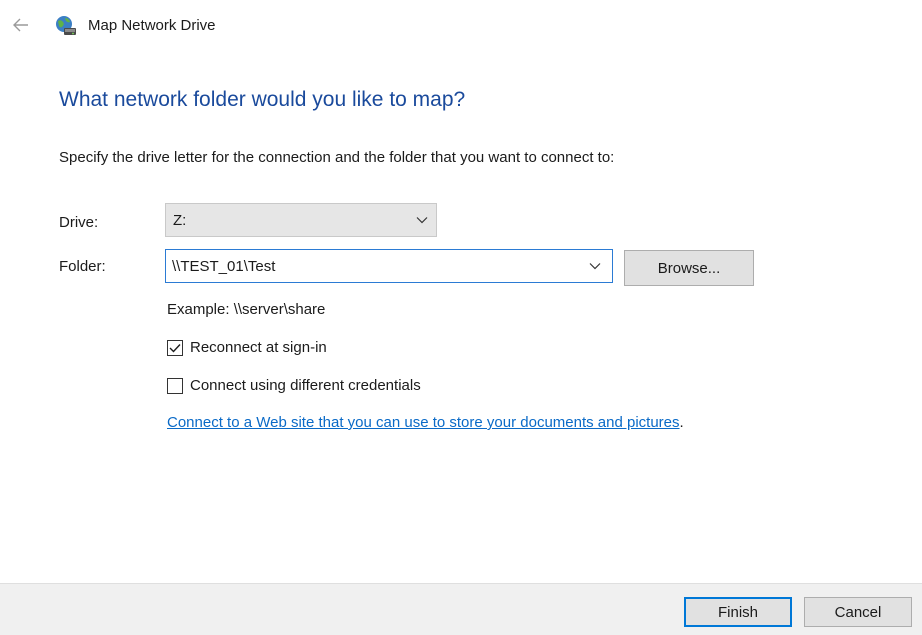 Image resolution: width=922 pixels, height=635 pixels. I want to click on different-credentials-option: Connect using different credentials, so click(294, 385).